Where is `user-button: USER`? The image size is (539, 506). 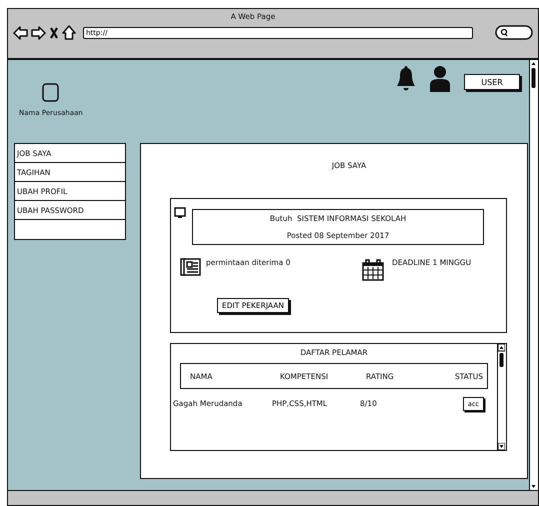 user-button: USER is located at coordinates (492, 82).